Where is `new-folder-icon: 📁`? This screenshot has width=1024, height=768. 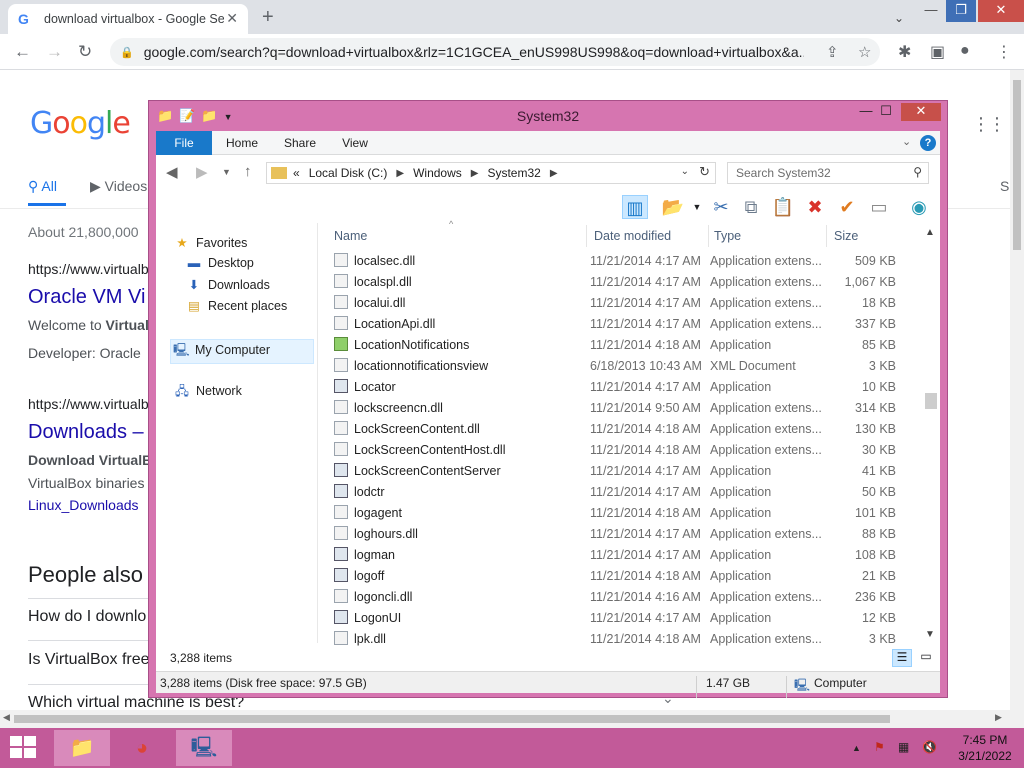 new-folder-icon: 📁 is located at coordinates (209, 115).